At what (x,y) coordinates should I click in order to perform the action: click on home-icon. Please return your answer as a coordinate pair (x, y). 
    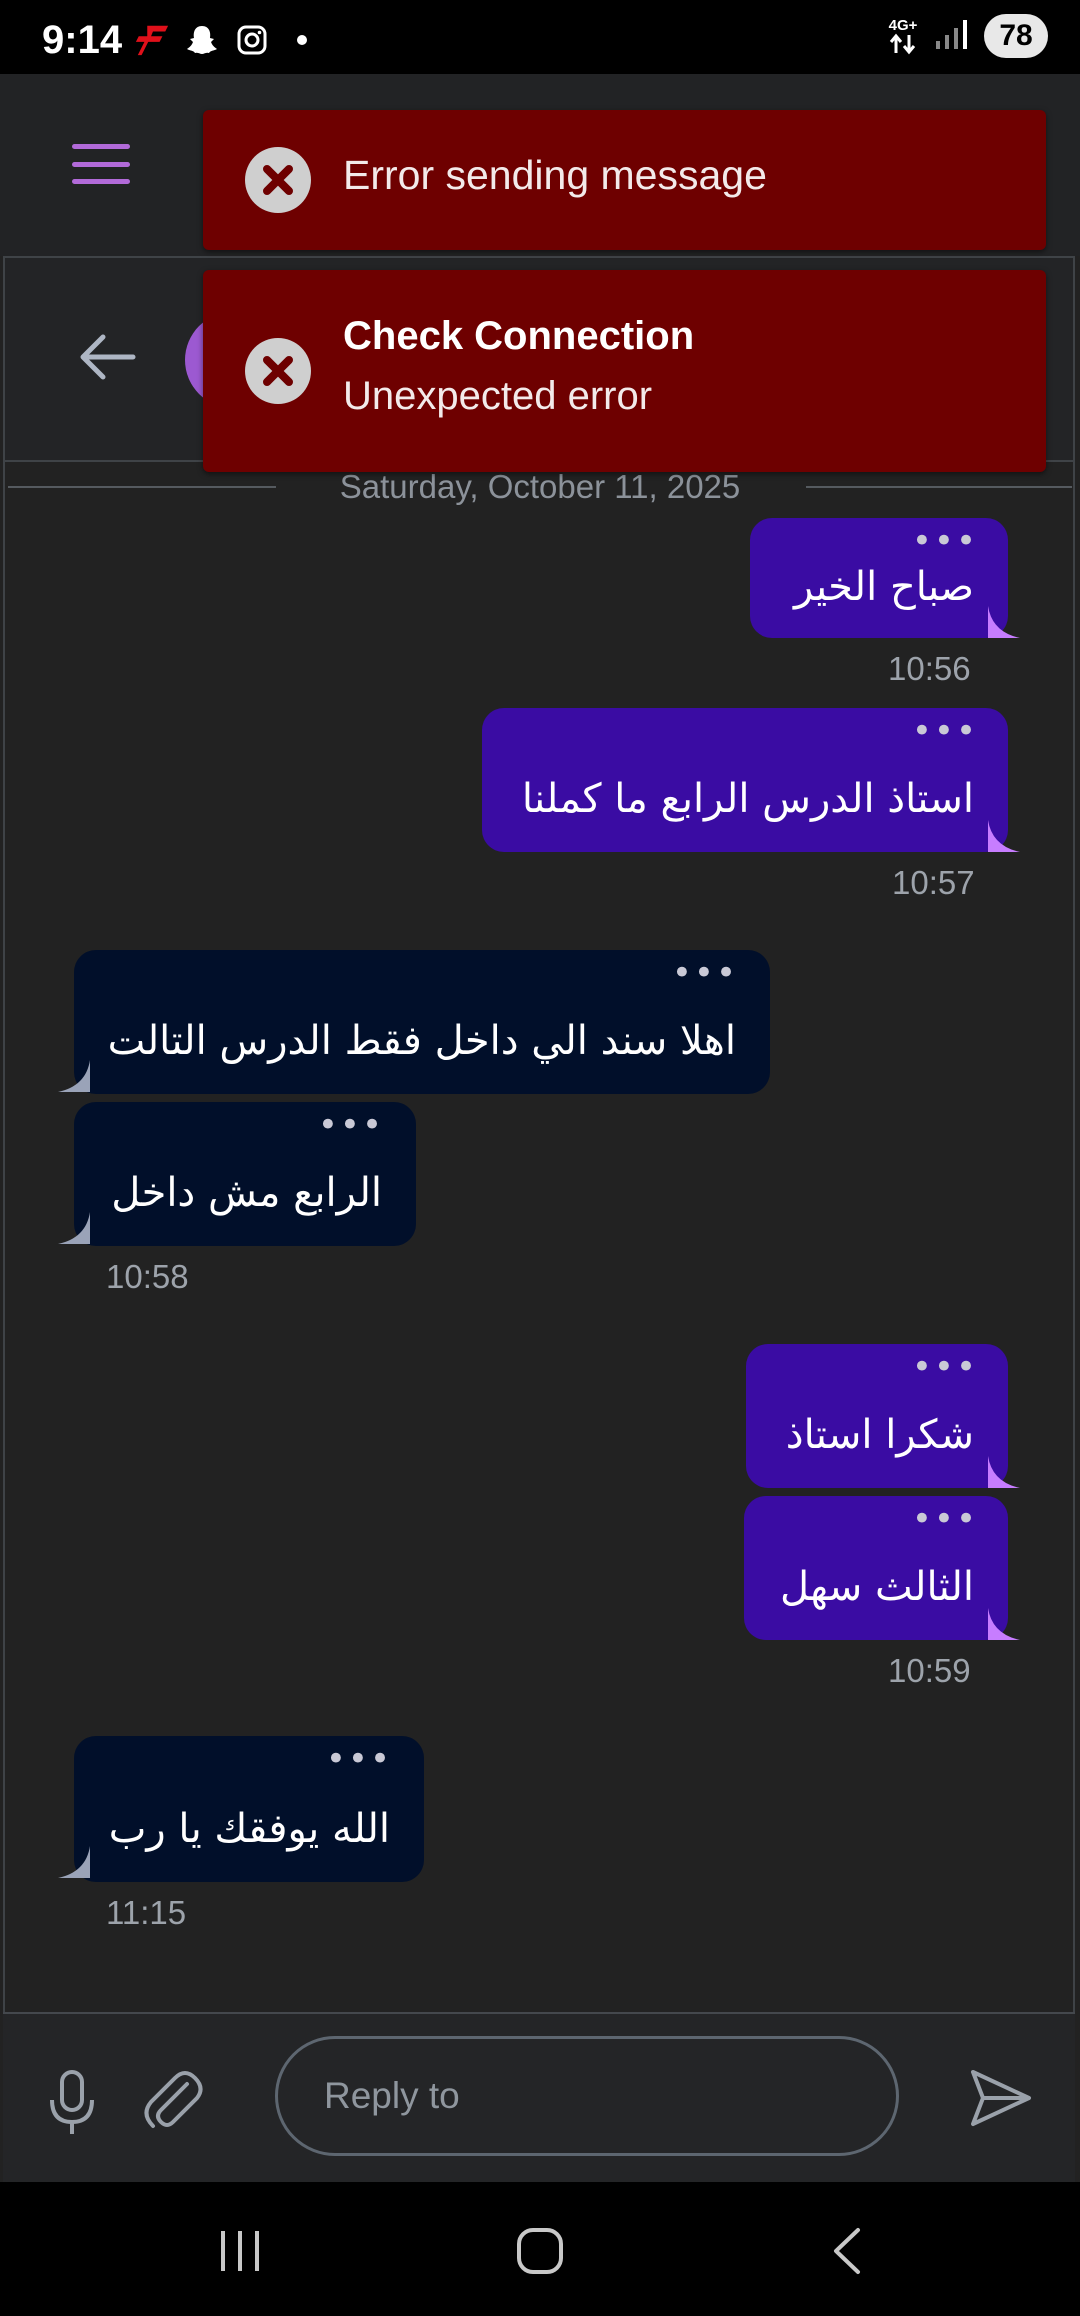
    Looking at the image, I should click on (540, 2251).